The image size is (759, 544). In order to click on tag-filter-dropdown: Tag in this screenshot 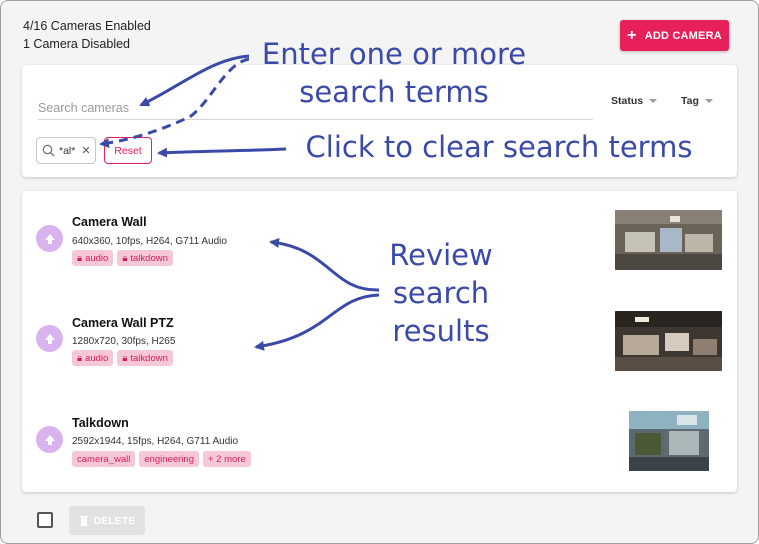, I will do `click(697, 101)`.